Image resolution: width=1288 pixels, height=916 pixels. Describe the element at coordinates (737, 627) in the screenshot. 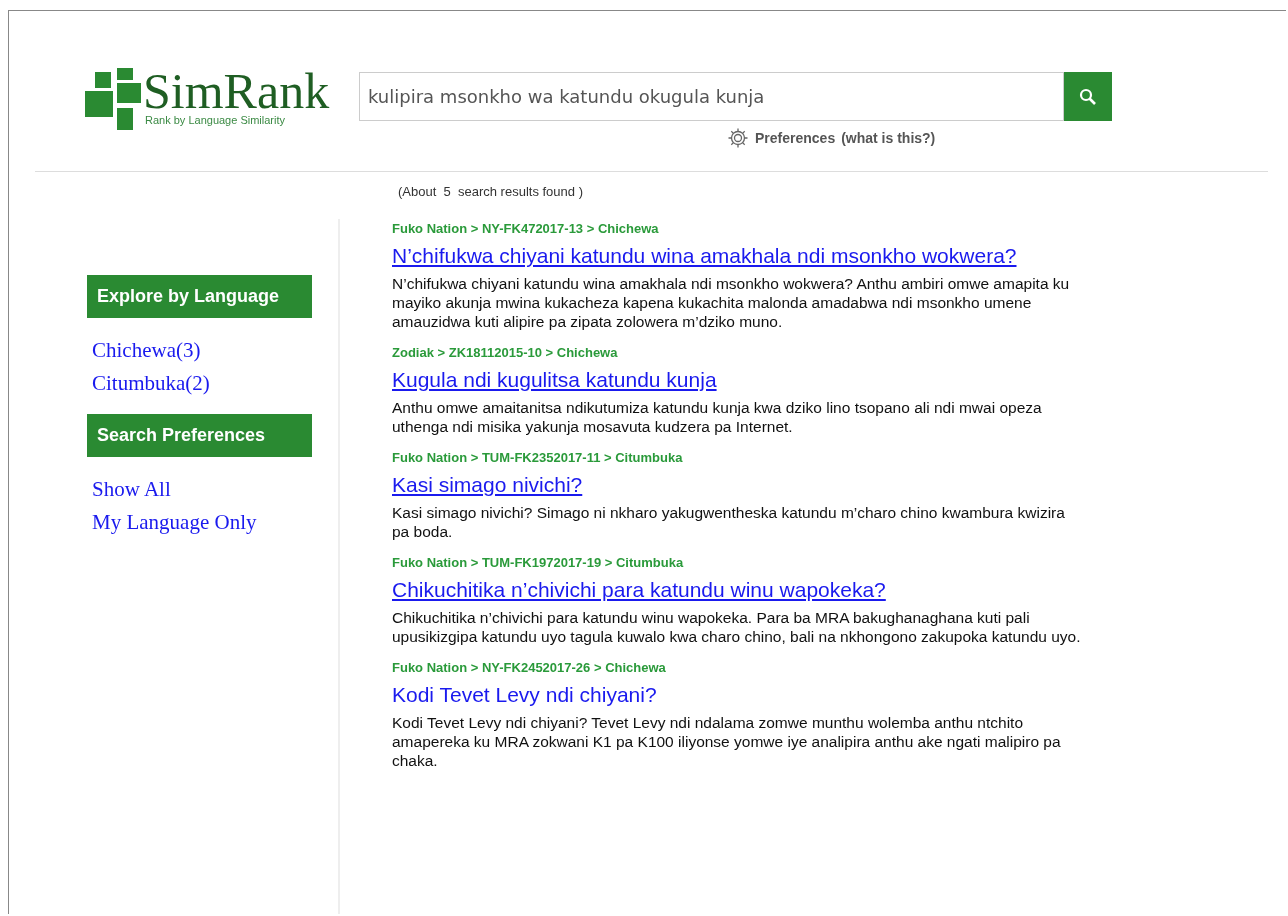

I see `result-snippet: Chikuchitika n’chivichi para katundu winu wapokeka. Para ba MRA bakughanaghana kuti pali upusikizgipa katundu uyo tagula kuwalo kwa charo chino, bali na nkhongono zakupoka katundu uyo.` at that location.